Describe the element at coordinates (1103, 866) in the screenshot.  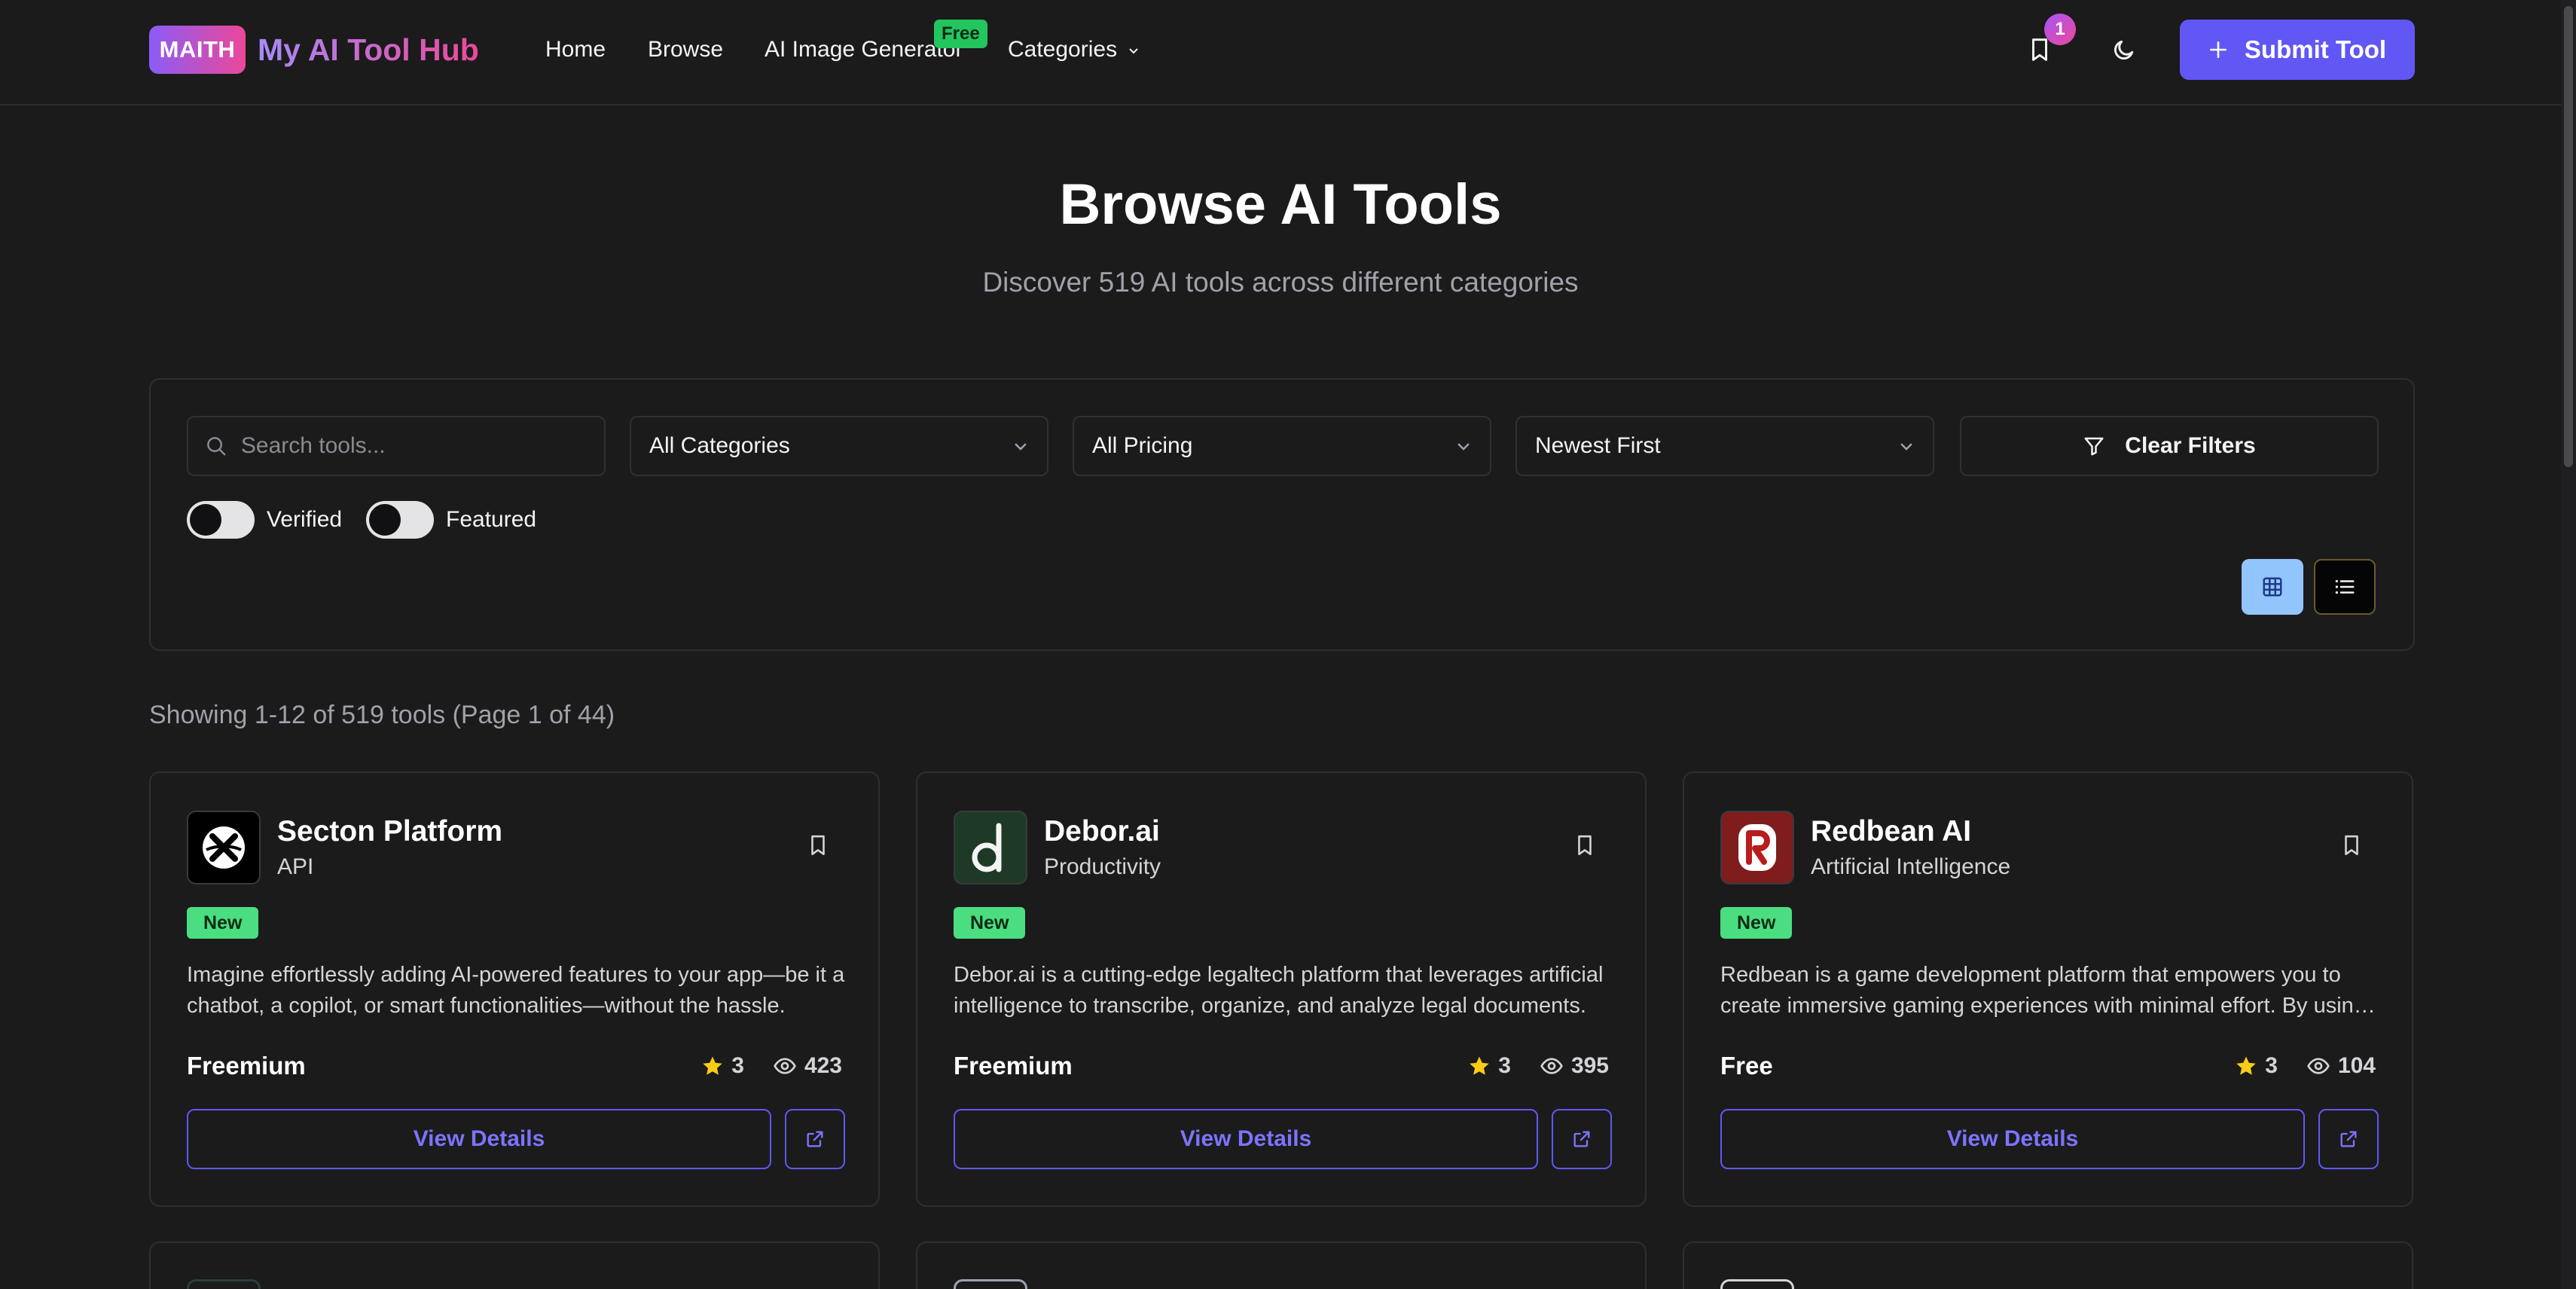
I see `tool-category: Productivity` at that location.